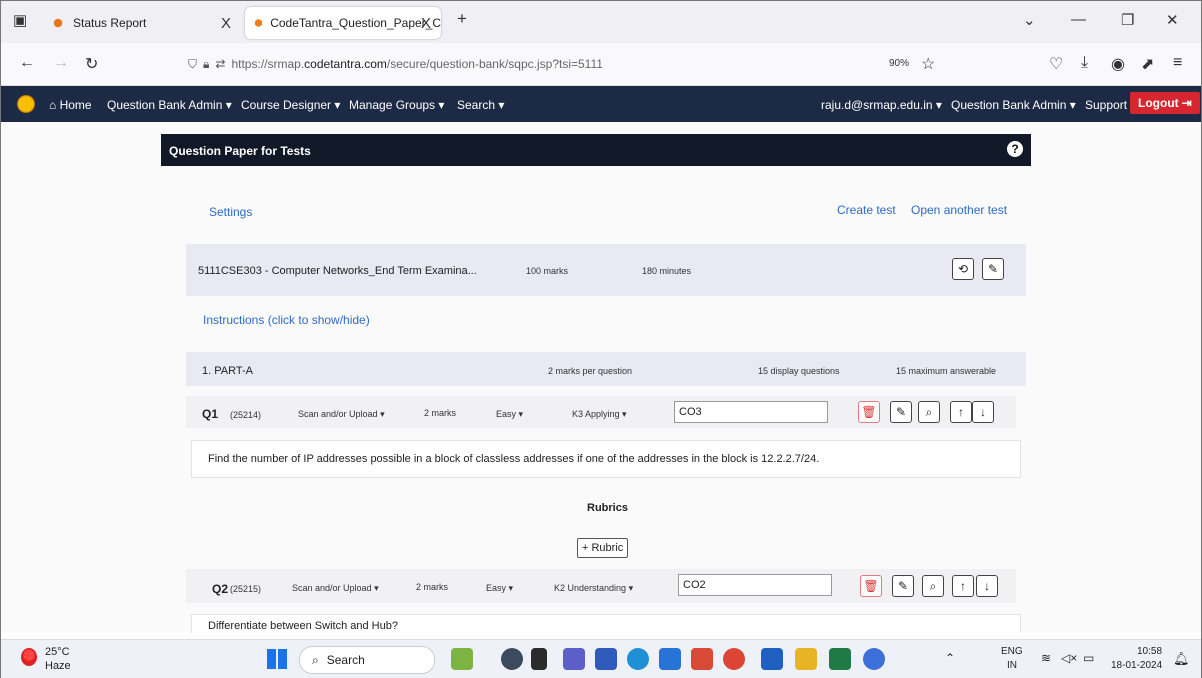 The image size is (1202, 678). Describe the element at coordinates (1177, 63) in the screenshot. I see `menu-icon: ≡` at that location.